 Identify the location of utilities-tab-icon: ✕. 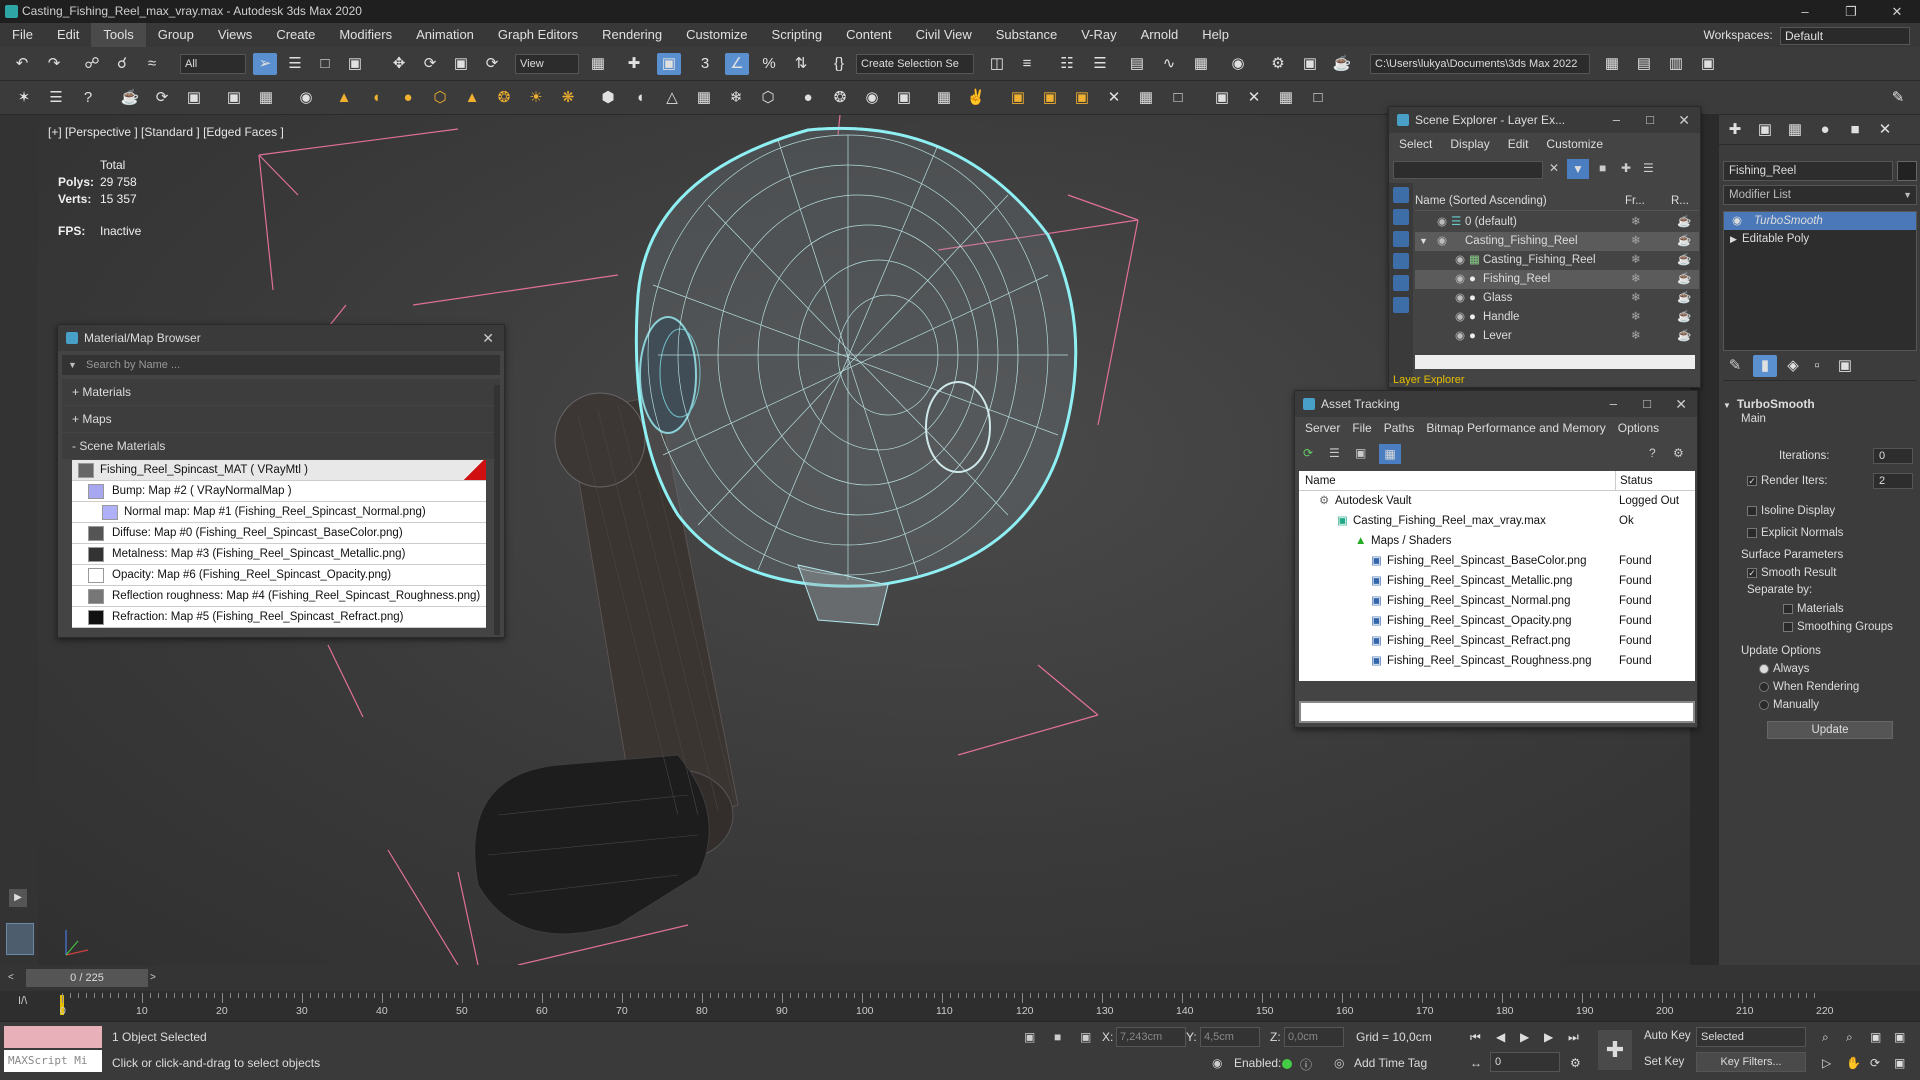
(1885, 130).